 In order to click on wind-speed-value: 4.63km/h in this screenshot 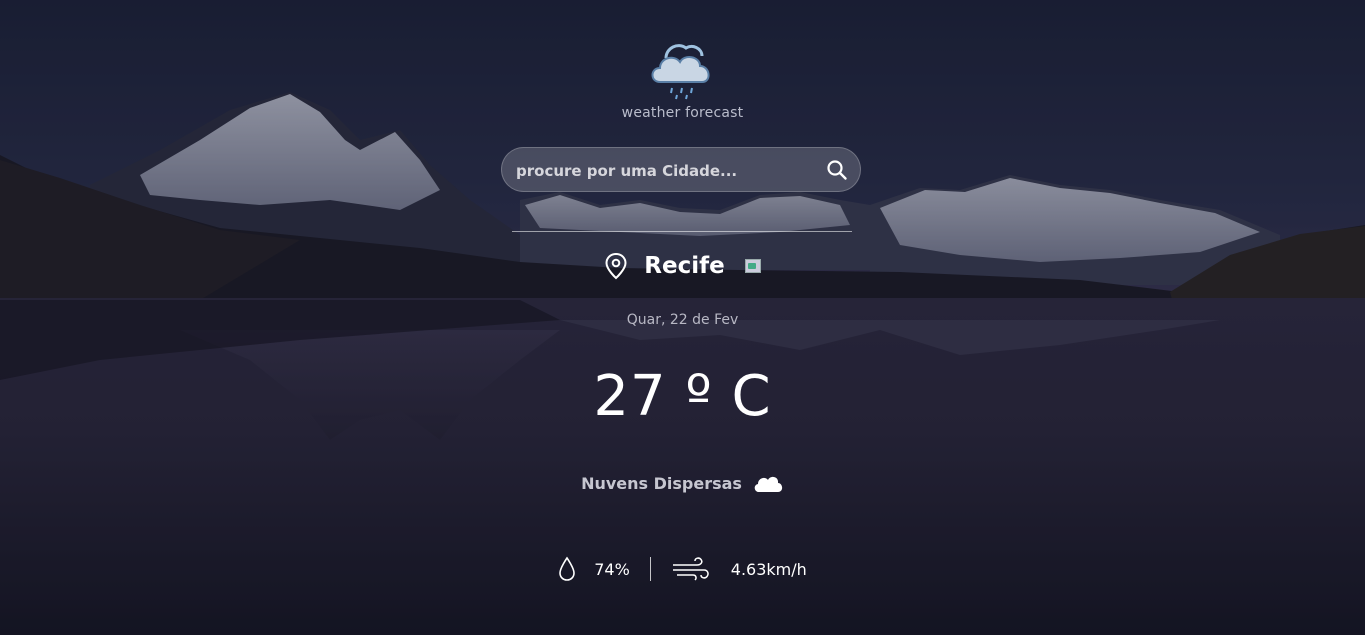, I will do `click(768, 569)`.